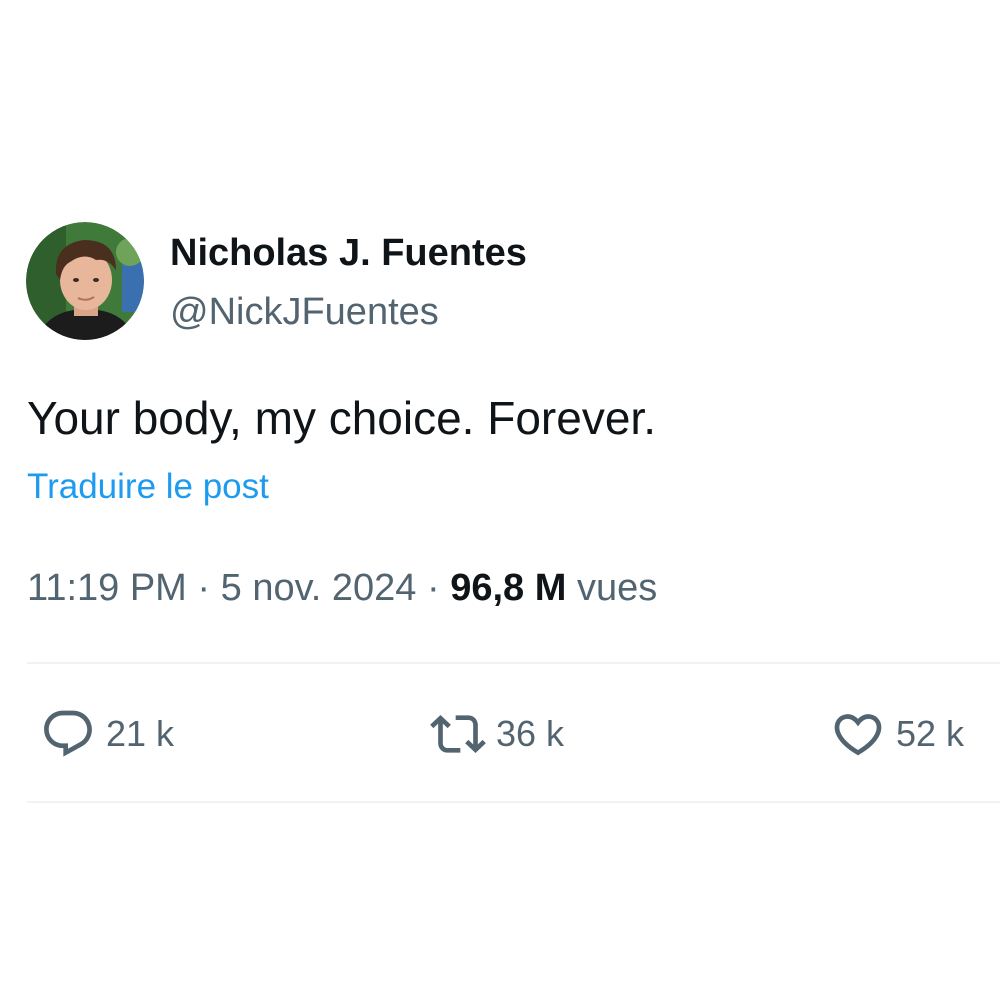  I want to click on post-date: 5 nov. 2024, so click(319, 588).